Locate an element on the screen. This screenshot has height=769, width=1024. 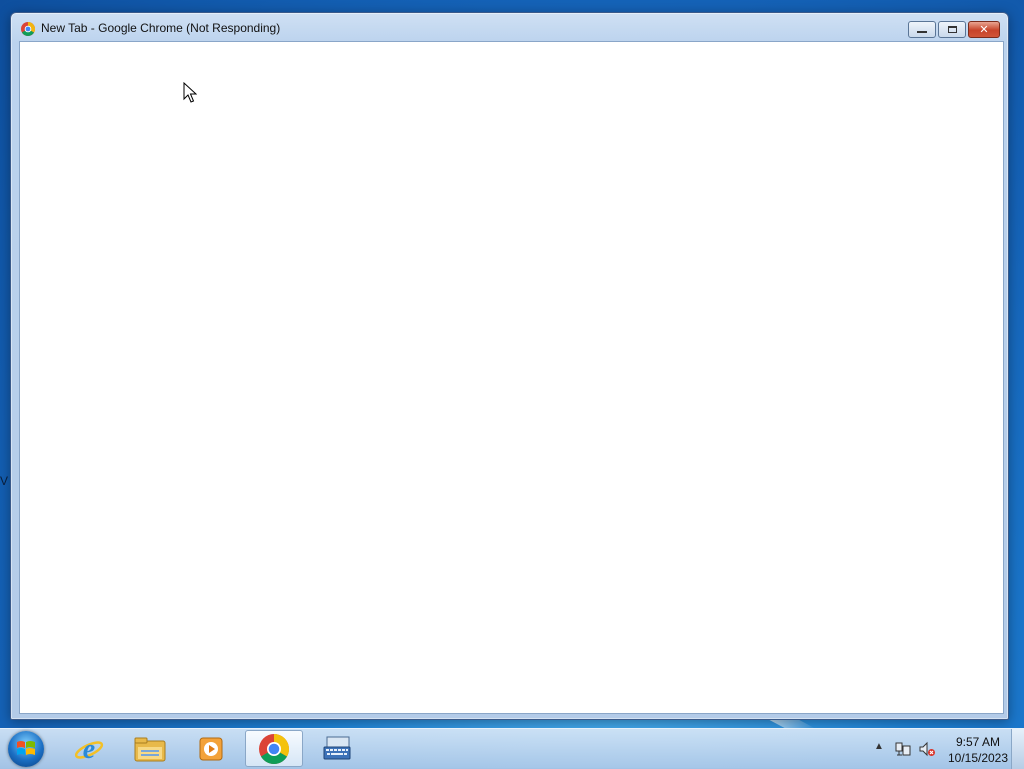
keyboard-icon is located at coordinates (337, 747).